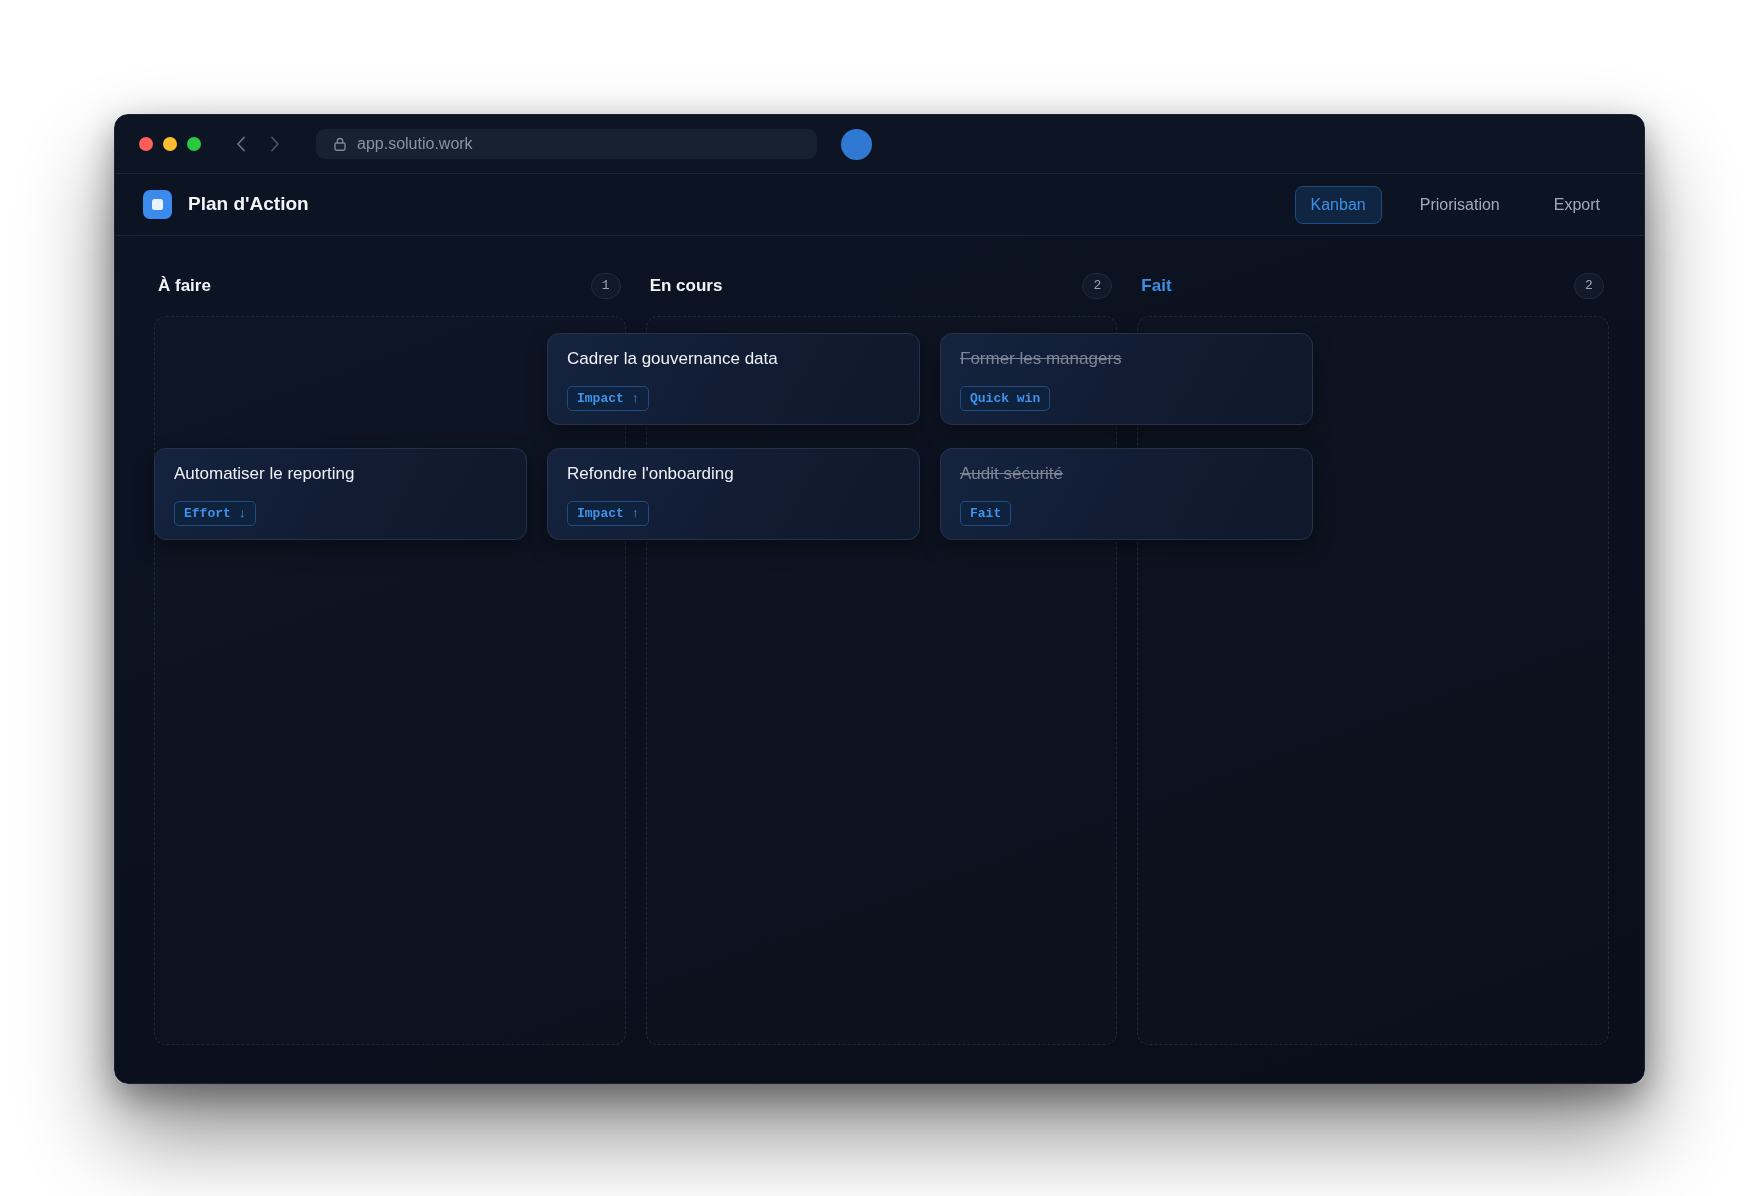 This screenshot has height=1196, width=1760. What do you see at coordinates (1126, 379) in the screenshot?
I see `task-card: Former les managers Quick win` at bounding box center [1126, 379].